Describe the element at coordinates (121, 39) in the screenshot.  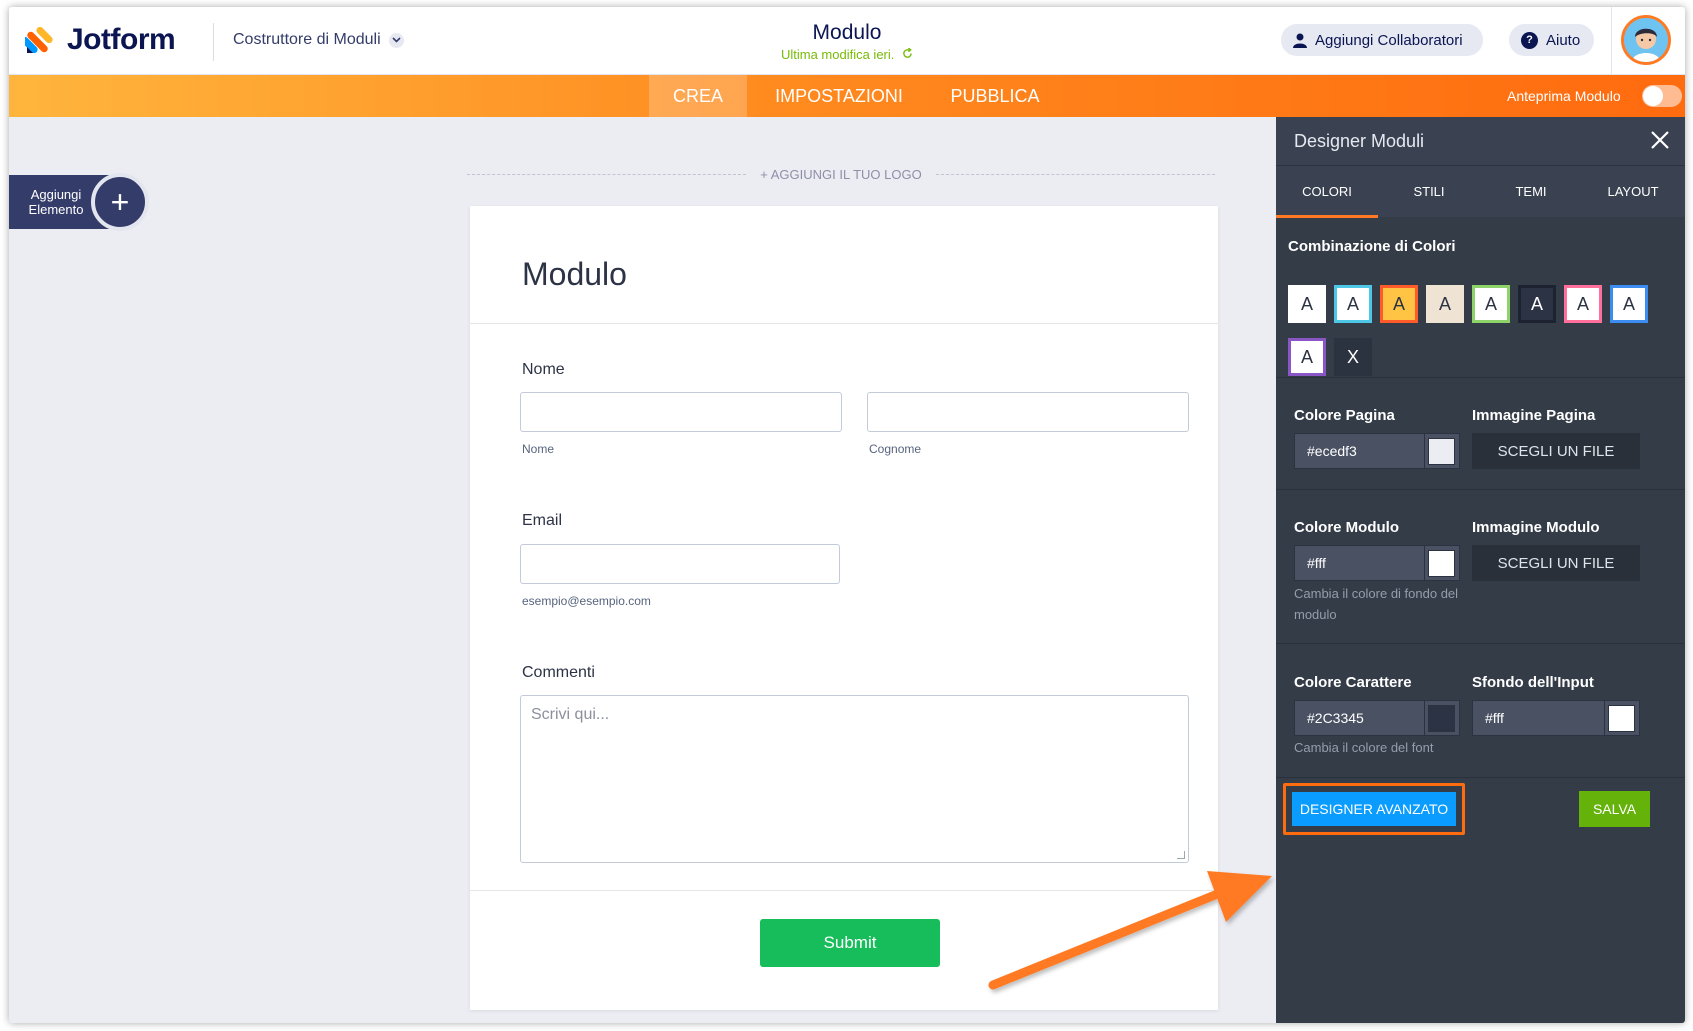
I see `brand-name: Jotform` at that location.